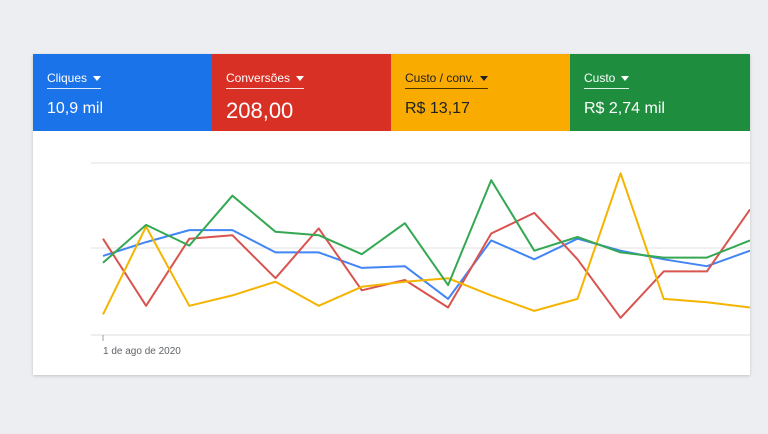 The width and height of the screenshot is (768, 434). What do you see at coordinates (75, 108) in the screenshot?
I see `metric-value: 10,9 mil` at bounding box center [75, 108].